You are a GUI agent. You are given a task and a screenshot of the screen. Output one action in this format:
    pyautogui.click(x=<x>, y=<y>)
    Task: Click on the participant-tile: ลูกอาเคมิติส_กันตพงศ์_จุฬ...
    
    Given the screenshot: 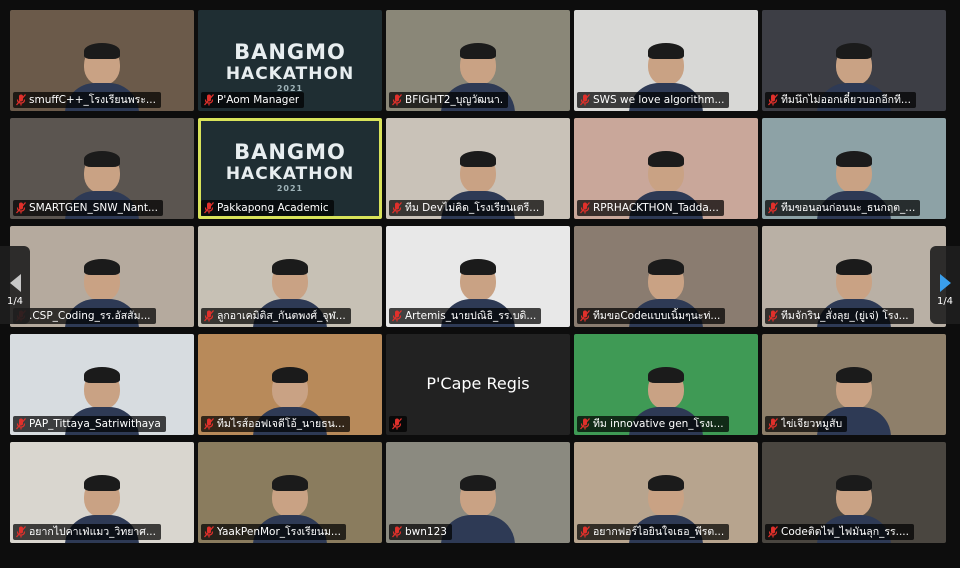 What is the action you would take?
    pyautogui.click(x=290, y=276)
    